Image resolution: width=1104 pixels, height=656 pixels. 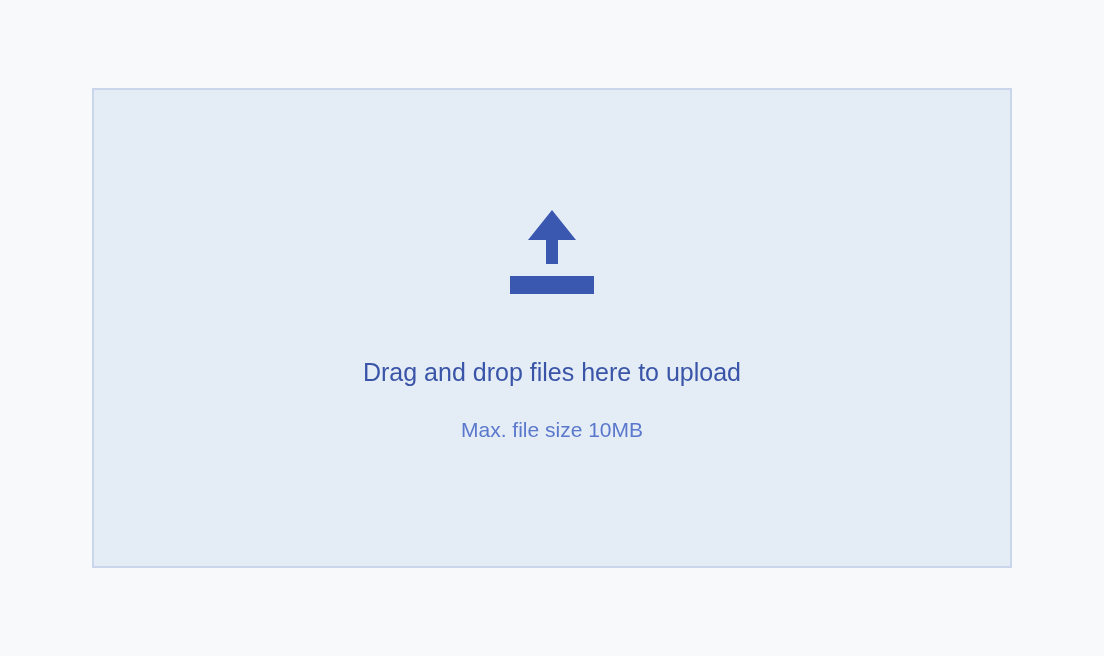 What do you see at coordinates (552, 252) in the screenshot?
I see `upload-icon` at bounding box center [552, 252].